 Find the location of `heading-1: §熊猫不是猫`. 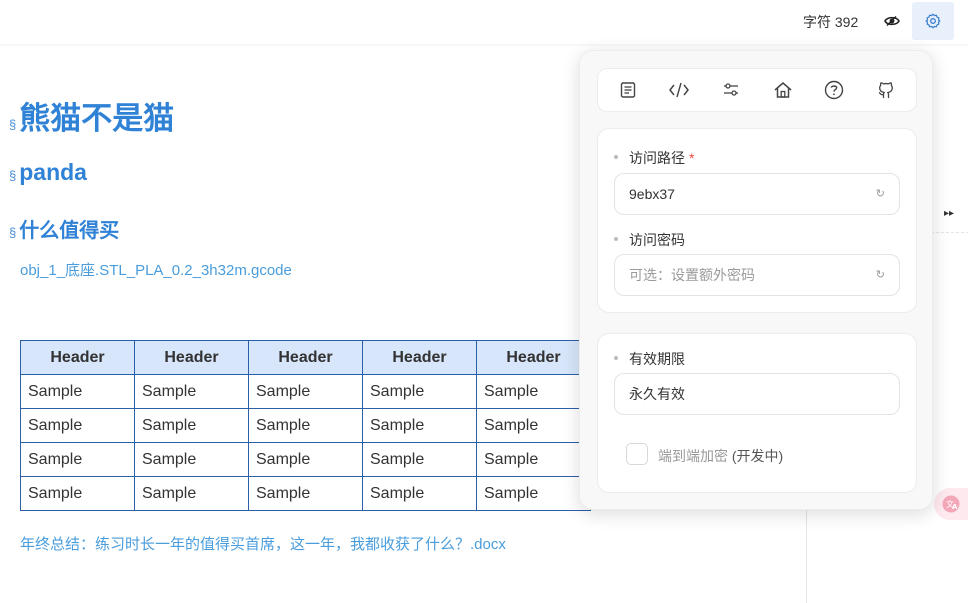

heading-1: §熊猫不是猫 is located at coordinates (91, 115).